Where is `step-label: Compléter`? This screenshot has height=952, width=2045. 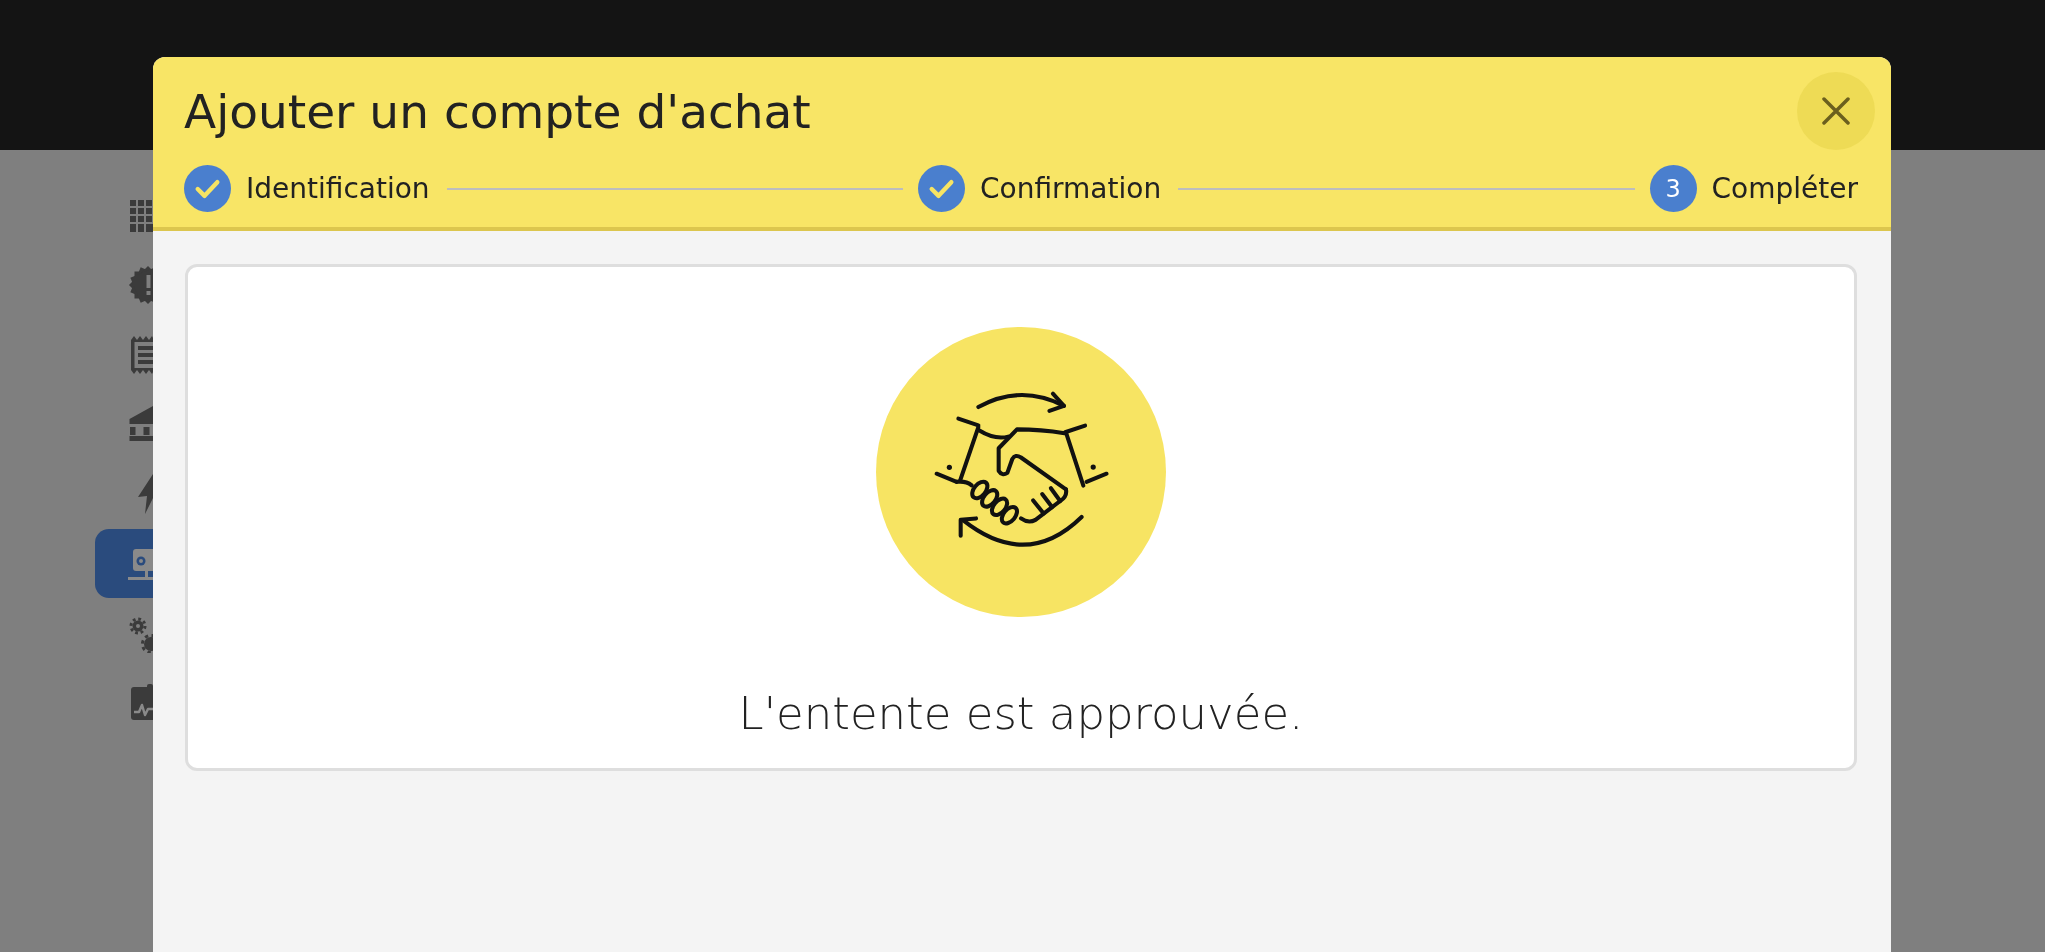 step-label: Compléter is located at coordinates (1784, 188).